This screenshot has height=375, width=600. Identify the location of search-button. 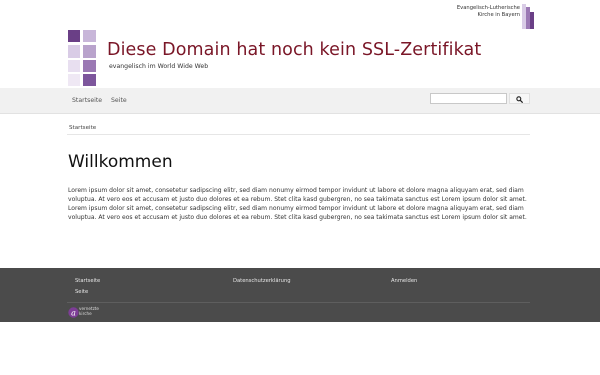
(519, 98).